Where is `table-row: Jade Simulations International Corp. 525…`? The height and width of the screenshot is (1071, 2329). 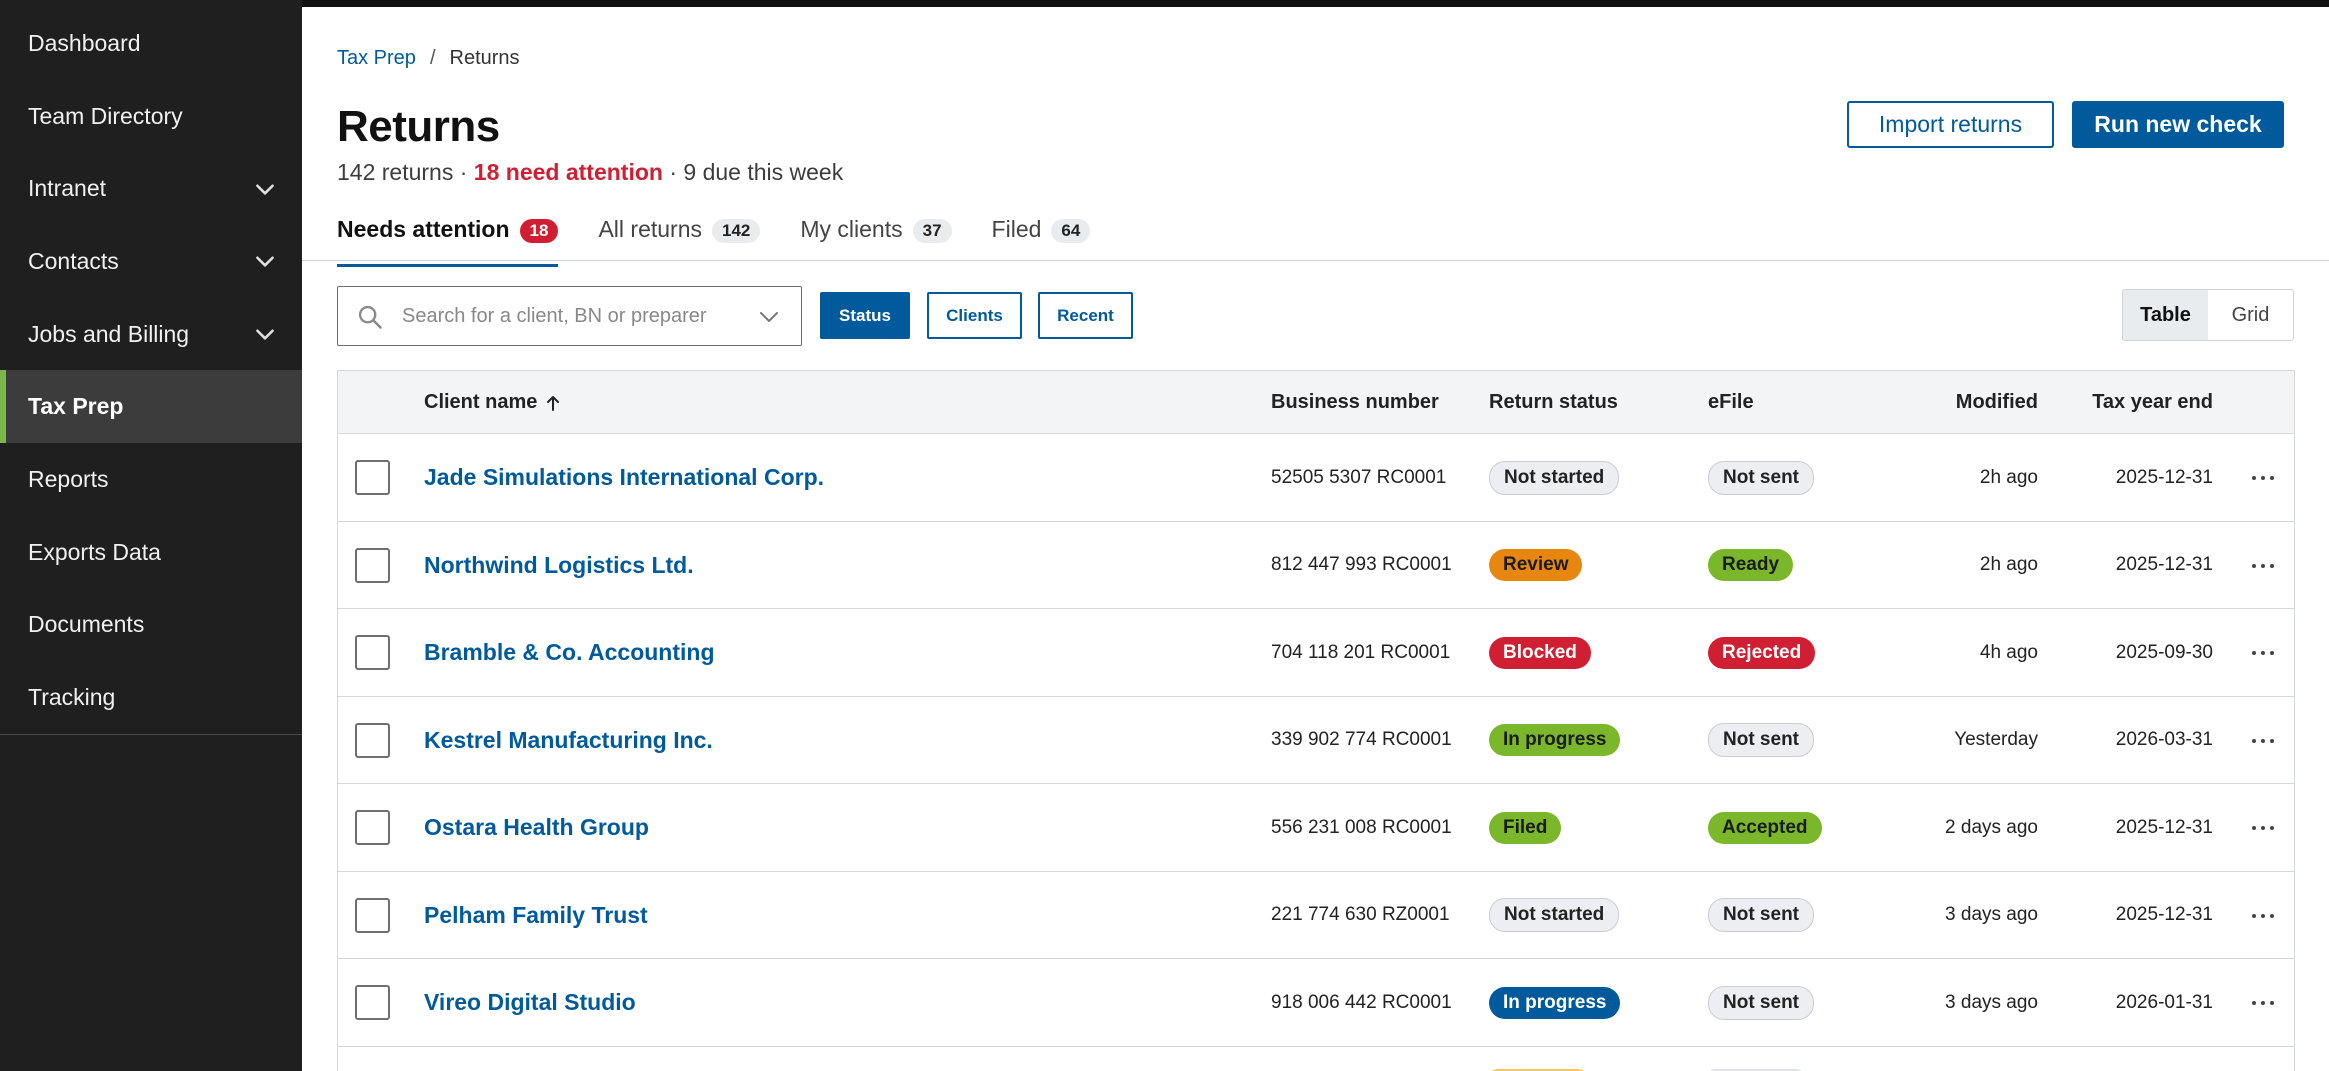
table-row: Jade Simulations International Corp. 525… is located at coordinates (1316, 478).